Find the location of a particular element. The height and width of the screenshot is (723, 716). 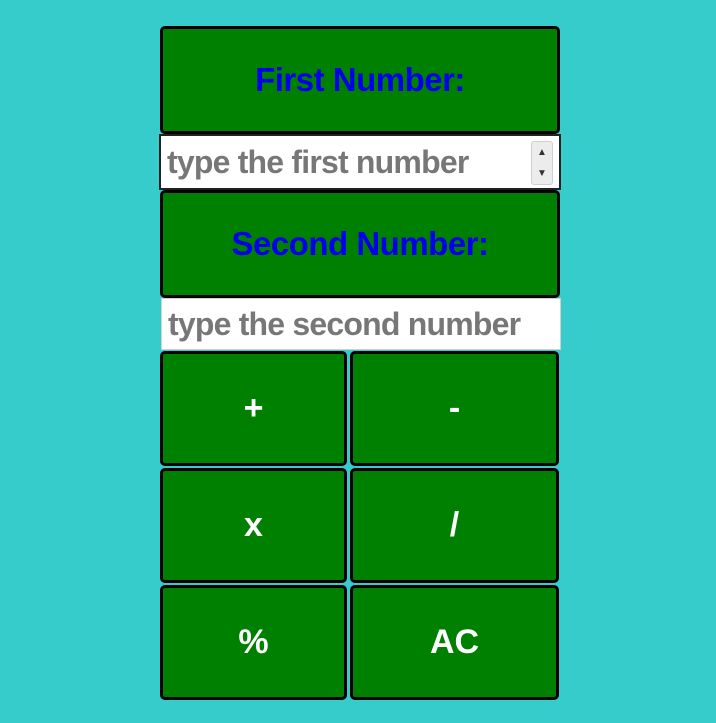

subtract-button: - is located at coordinates (454, 408).